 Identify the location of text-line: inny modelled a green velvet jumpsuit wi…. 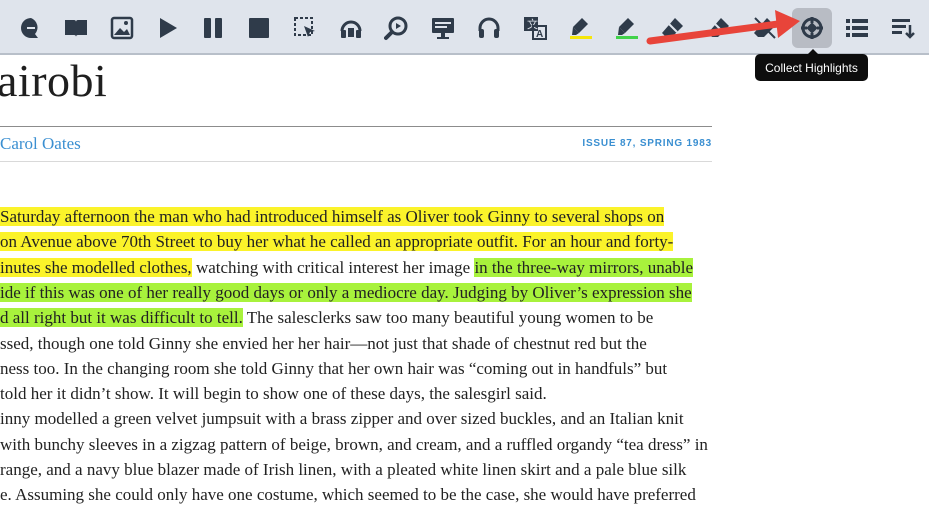
(342, 419).